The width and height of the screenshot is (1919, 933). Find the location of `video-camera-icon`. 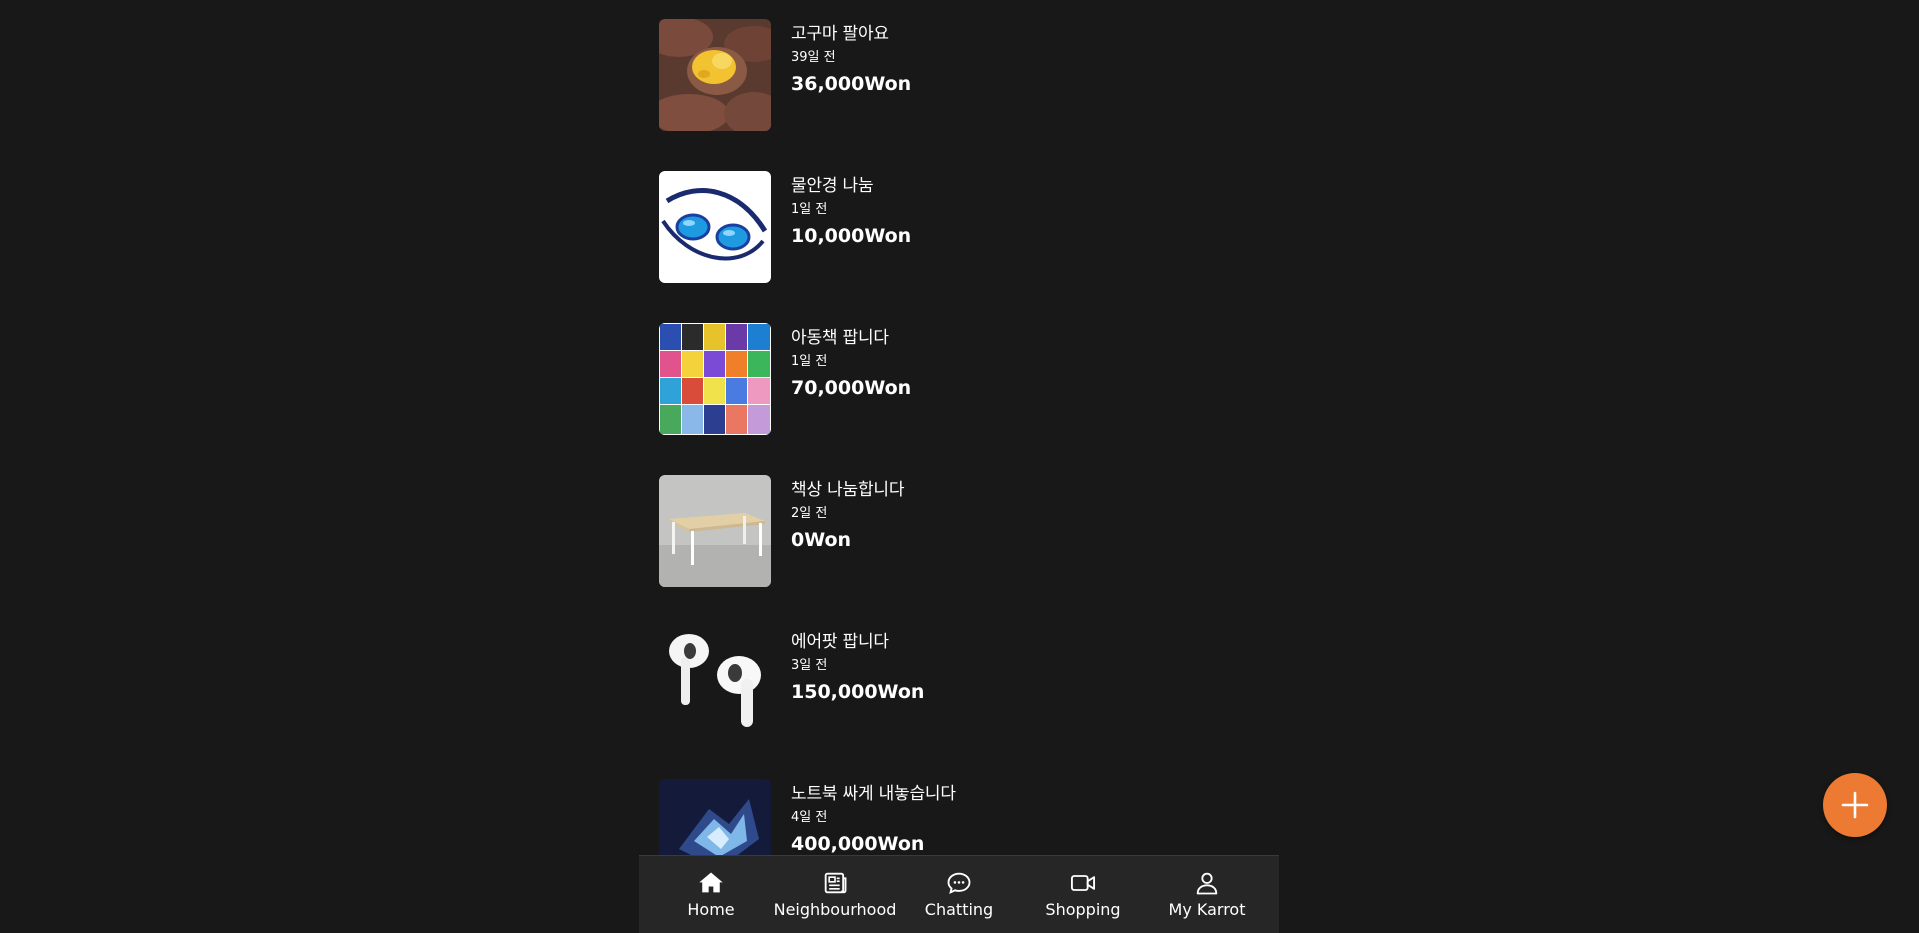

video-camera-icon is located at coordinates (1083, 882).